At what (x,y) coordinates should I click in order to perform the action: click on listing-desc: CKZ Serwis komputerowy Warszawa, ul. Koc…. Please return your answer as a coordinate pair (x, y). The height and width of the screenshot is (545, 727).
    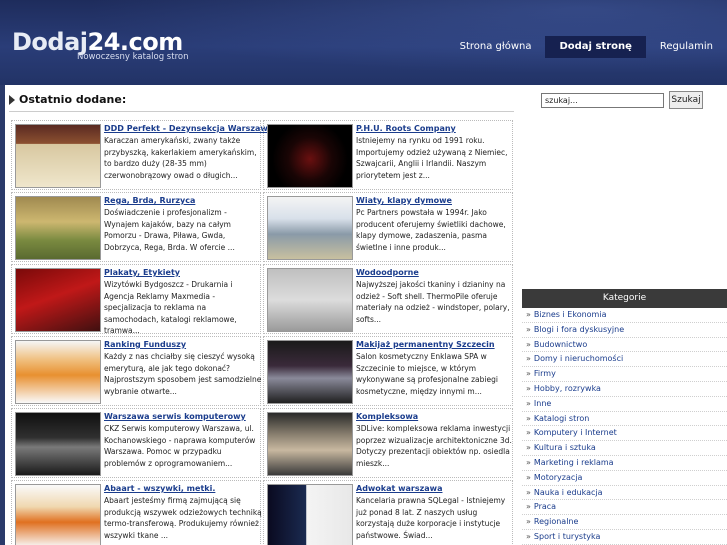
    Looking at the image, I should click on (180, 446).